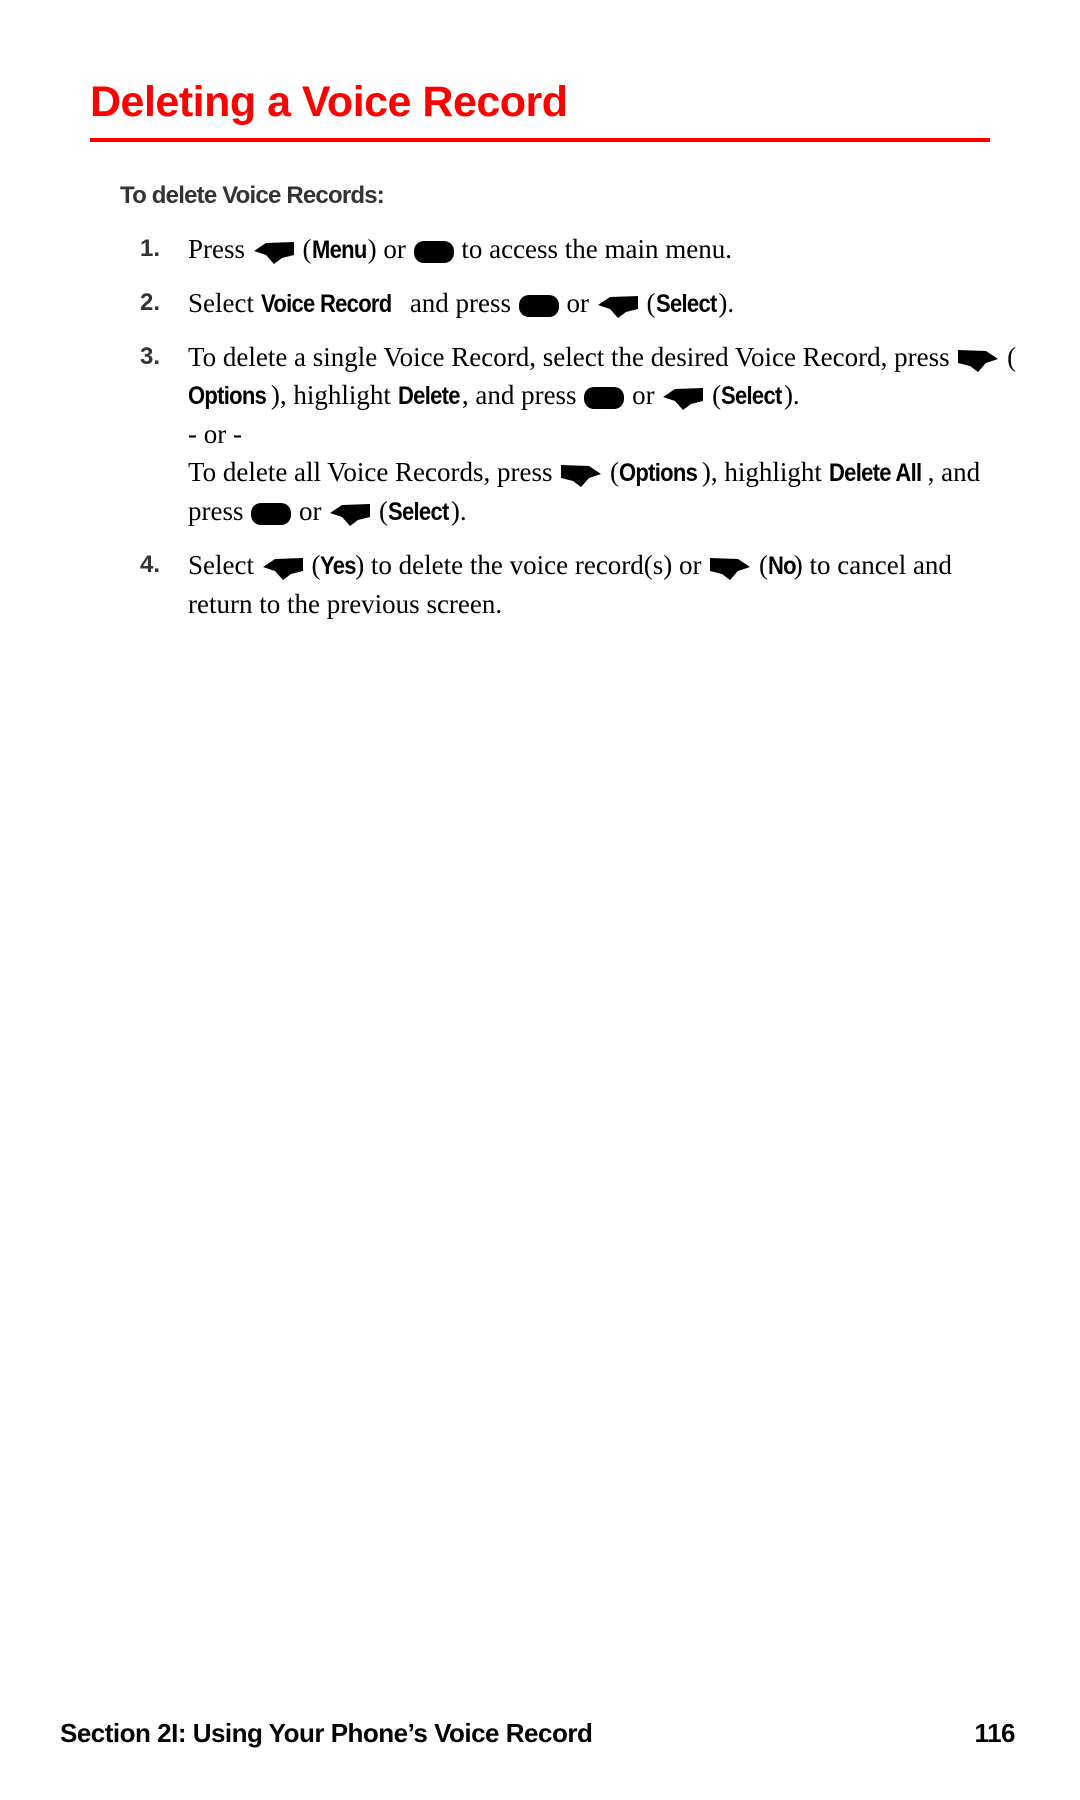  Describe the element at coordinates (519, 395) in the screenshot. I see `step-text: , and press` at that location.